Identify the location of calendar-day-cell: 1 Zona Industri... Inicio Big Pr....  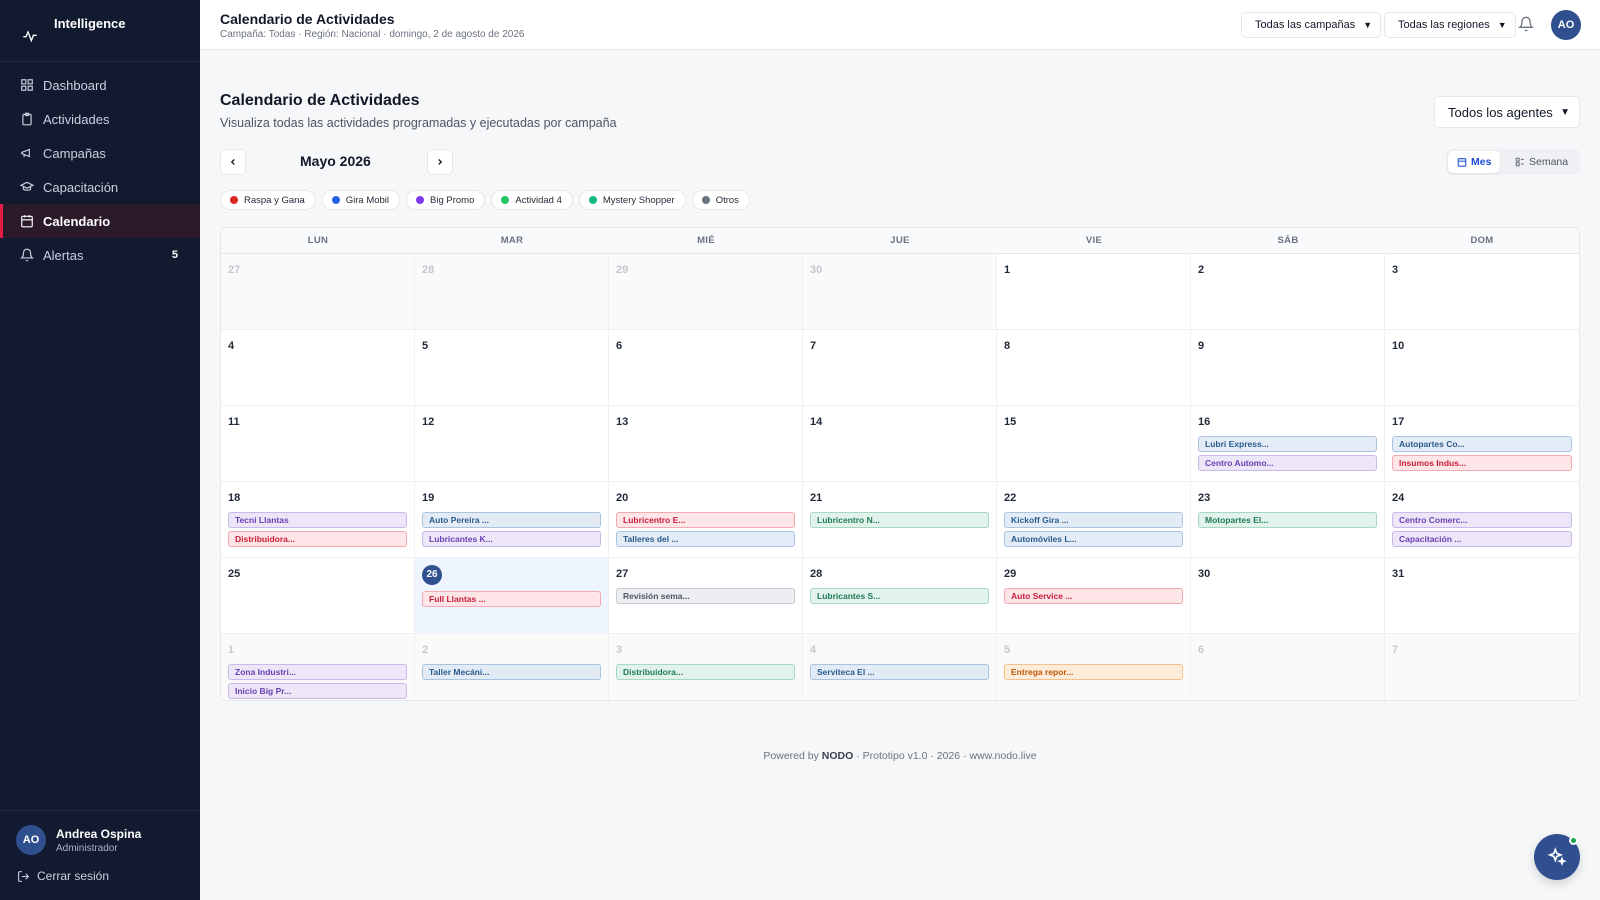
(318, 667).